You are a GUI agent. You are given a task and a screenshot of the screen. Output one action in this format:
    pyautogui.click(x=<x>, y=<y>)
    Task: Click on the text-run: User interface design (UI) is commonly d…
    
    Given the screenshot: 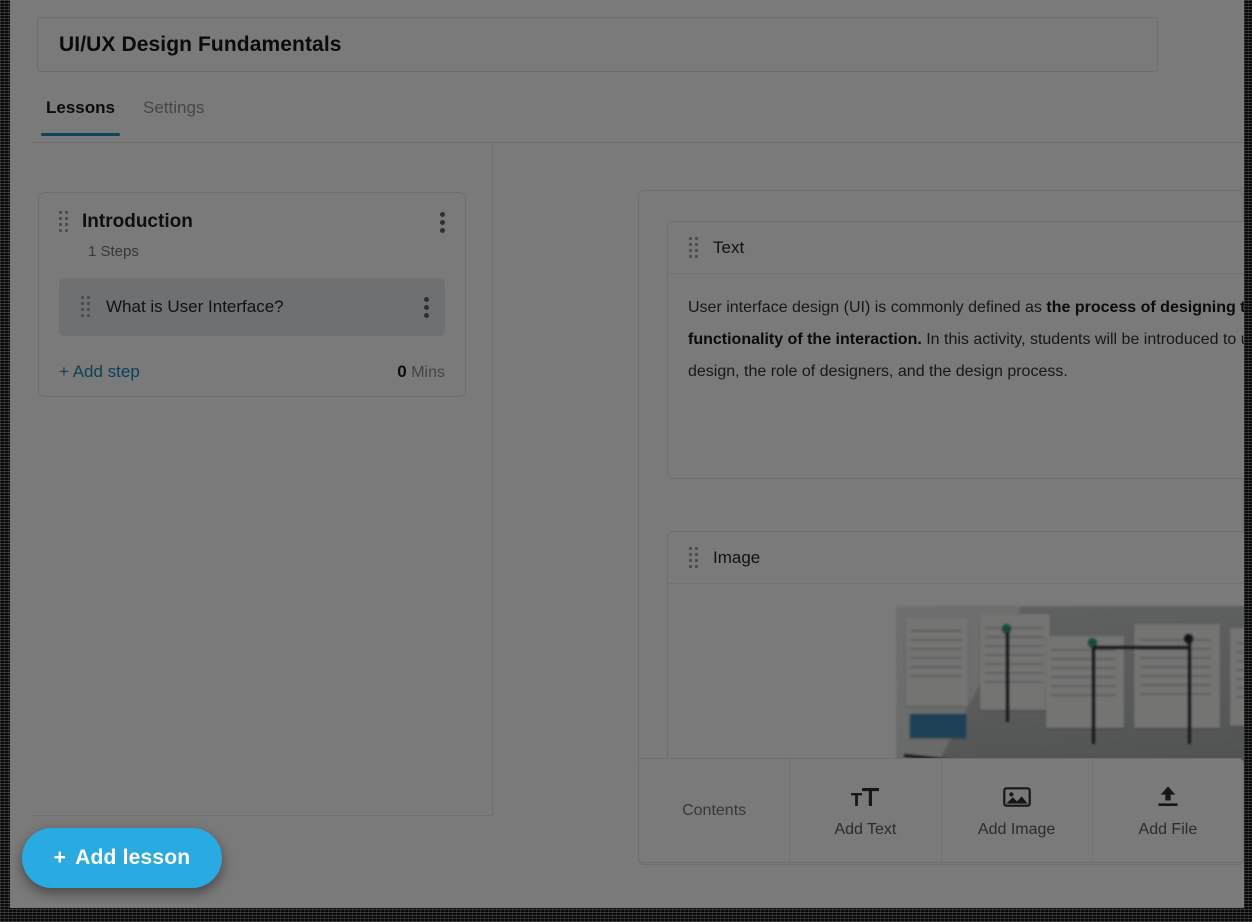 What is the action you would take?
    pyautogui.click(x=867, y=307)
    